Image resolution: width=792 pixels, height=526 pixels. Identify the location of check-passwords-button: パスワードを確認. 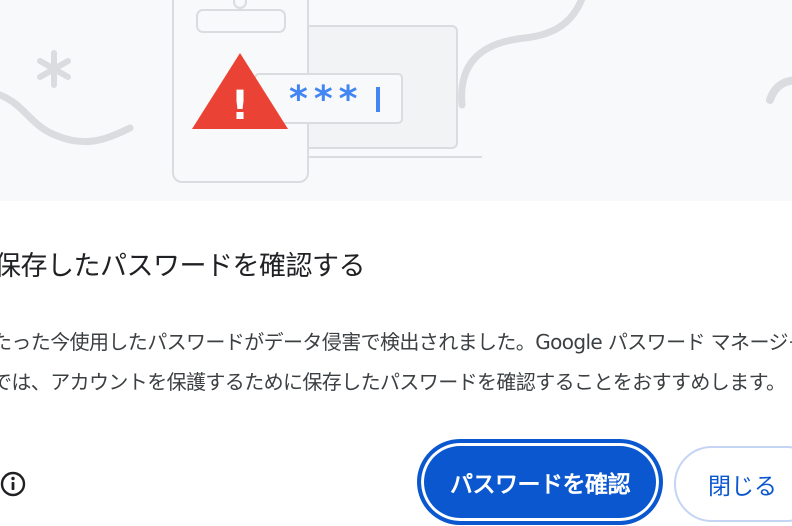
(540, 482).